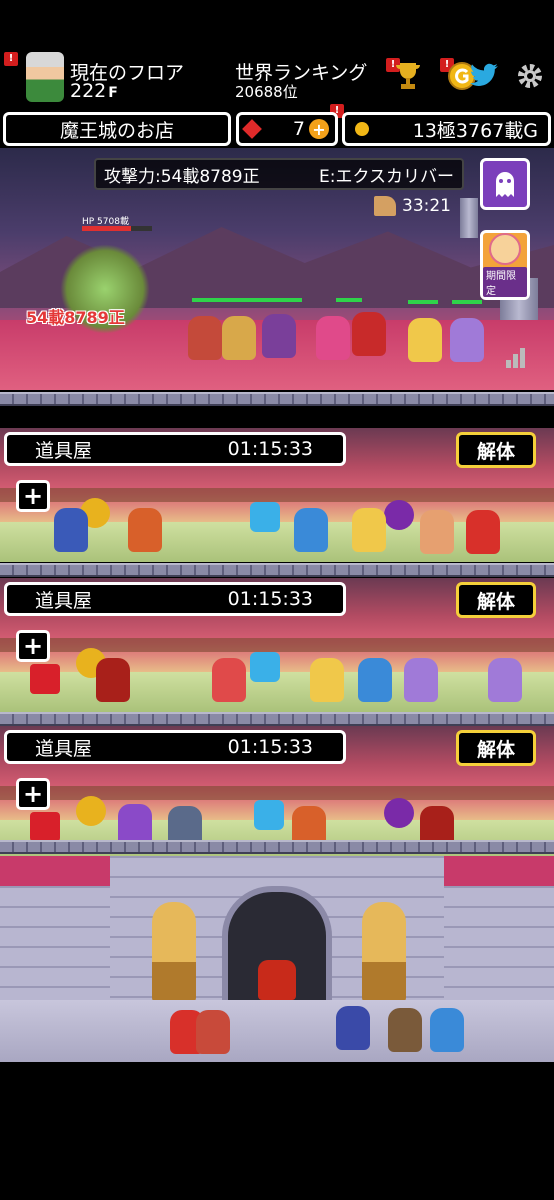 The height and width of the screenshot is (1200, 554). Describe the element at coordinates (277, 1031) in the screenshot. I see `castle-floor` at that location.